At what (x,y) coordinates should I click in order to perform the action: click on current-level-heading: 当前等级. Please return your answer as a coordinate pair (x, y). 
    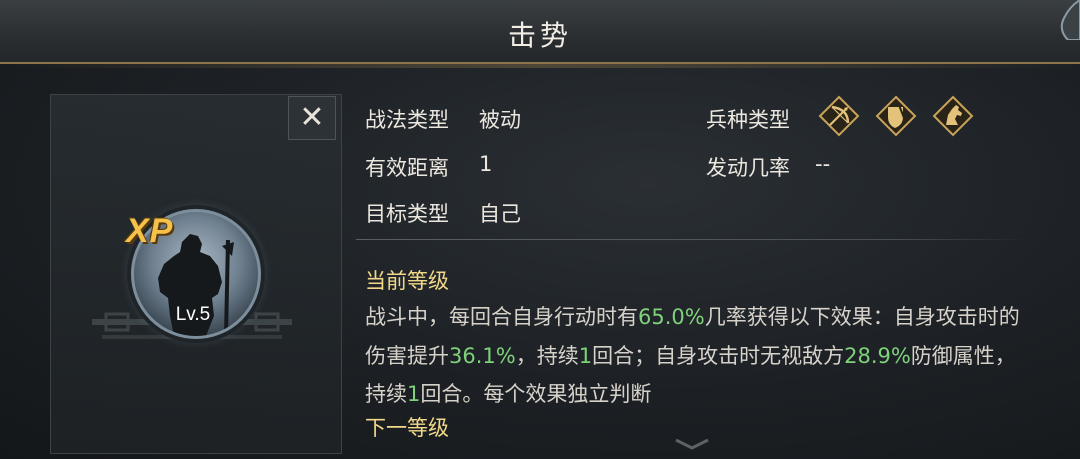
    Looking at the image, I should click on (407, 281).